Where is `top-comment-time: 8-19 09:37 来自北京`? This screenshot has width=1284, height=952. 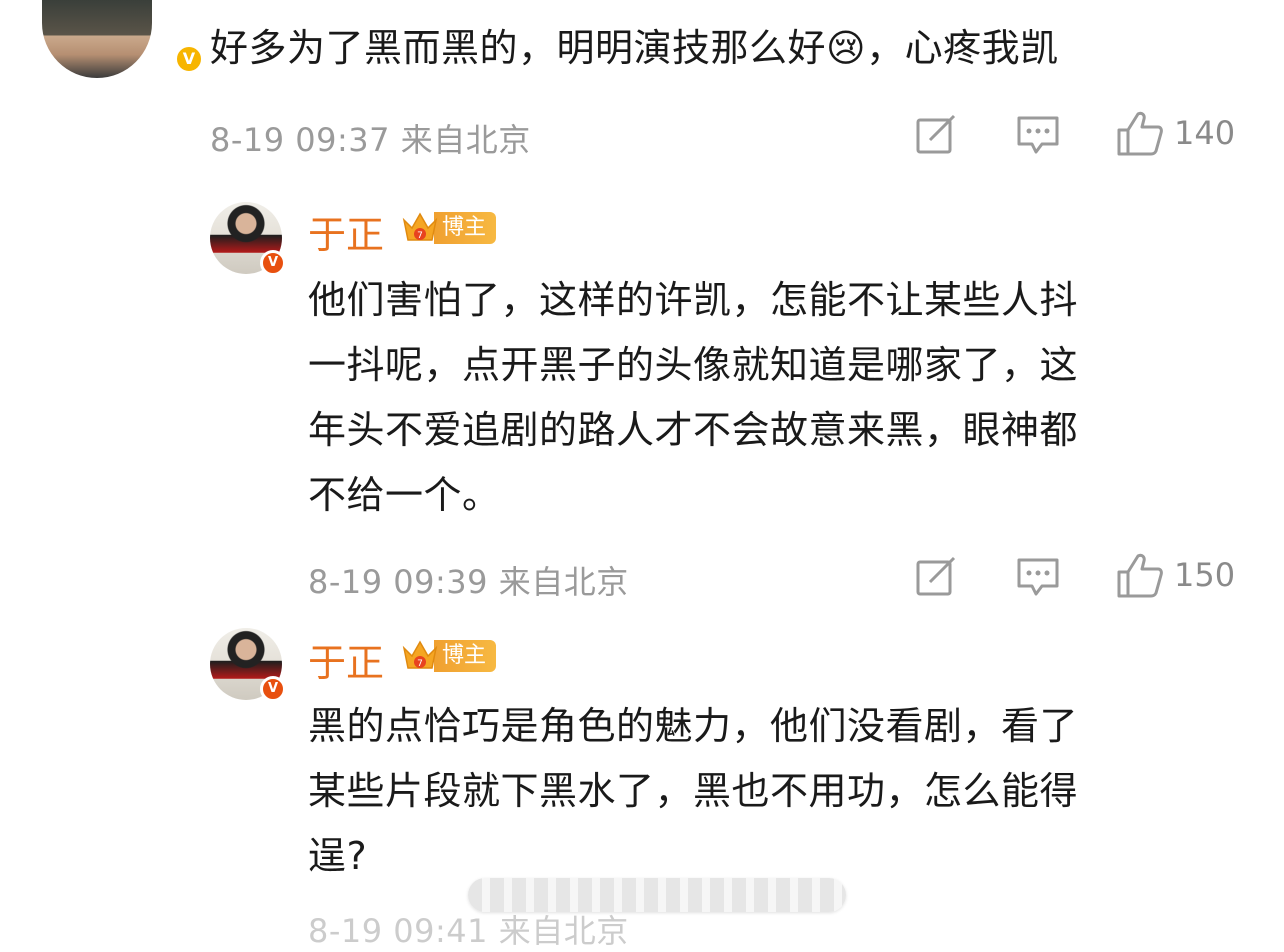
top-comment-time: 8-19 09:37 来自北京 is located at coordinates (370, 140).